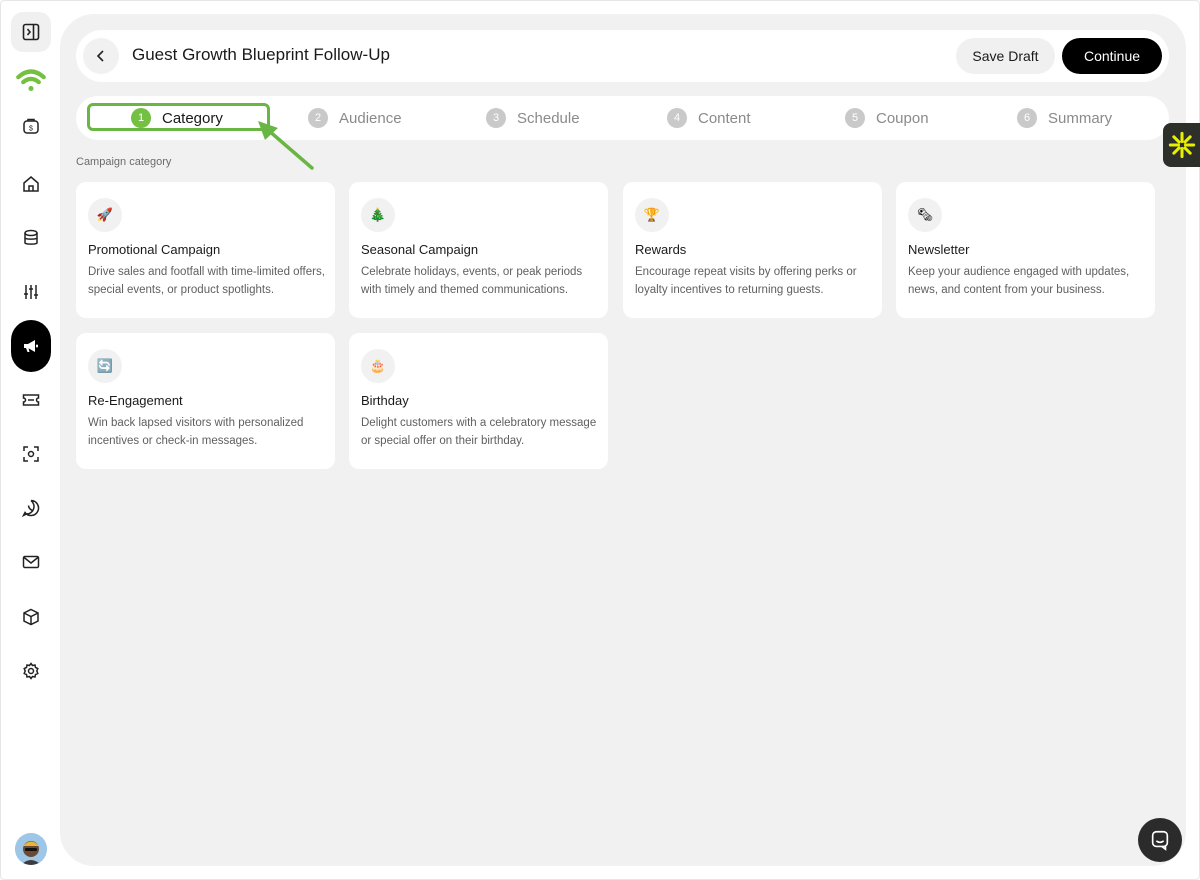  I want to click on step-audience: 2 Audience, so click(355, 118).